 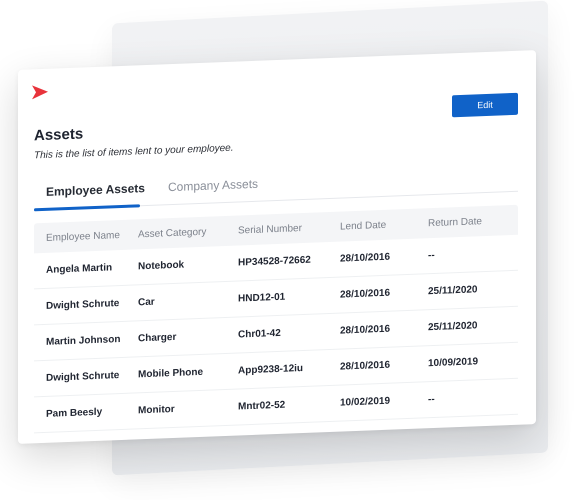 I want to click on cell-employee-name: Angela Martin, so click(x=79, y=269).